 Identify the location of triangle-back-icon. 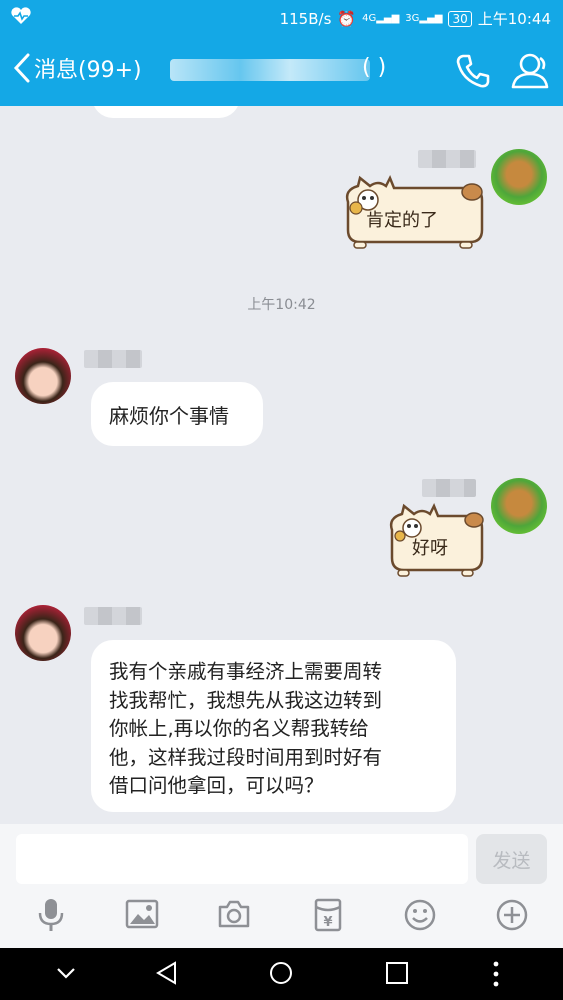
(166, 973).